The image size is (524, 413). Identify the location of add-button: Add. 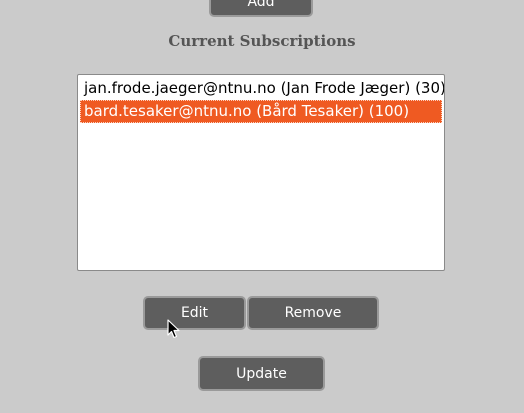
(261, 8).